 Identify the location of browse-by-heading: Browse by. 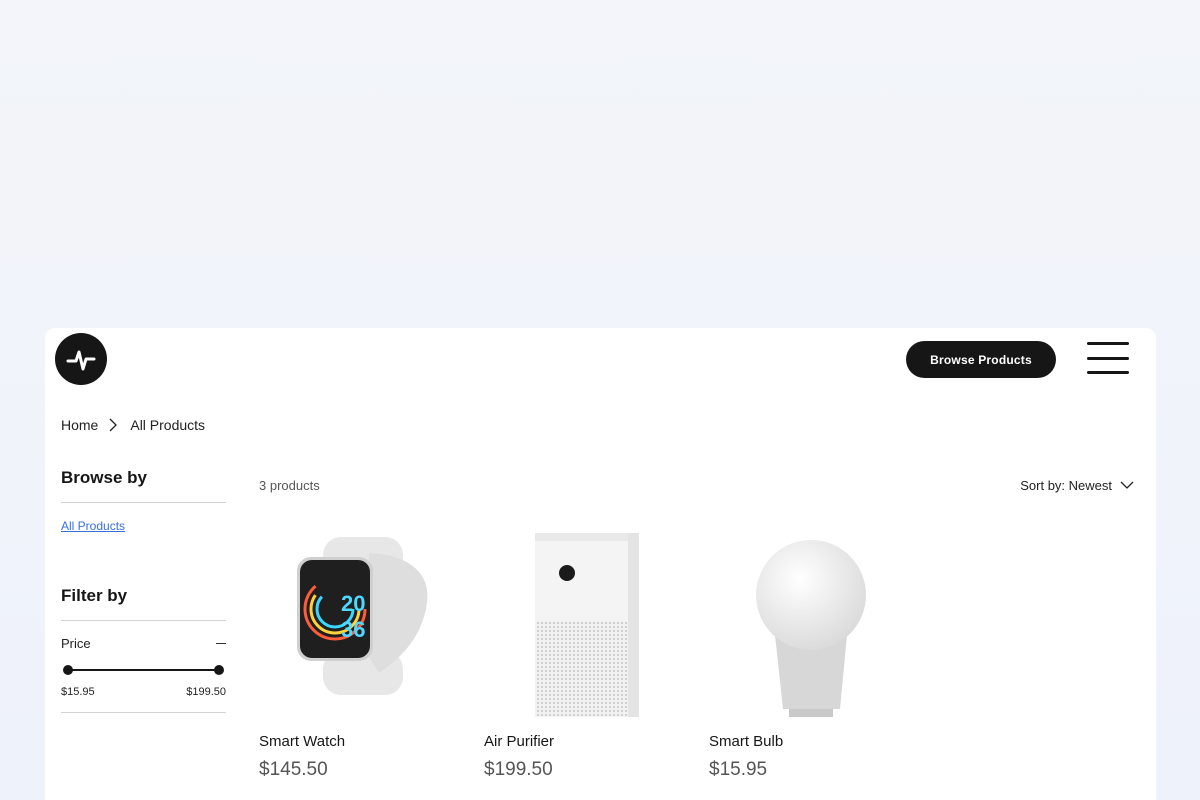
(104, 477).